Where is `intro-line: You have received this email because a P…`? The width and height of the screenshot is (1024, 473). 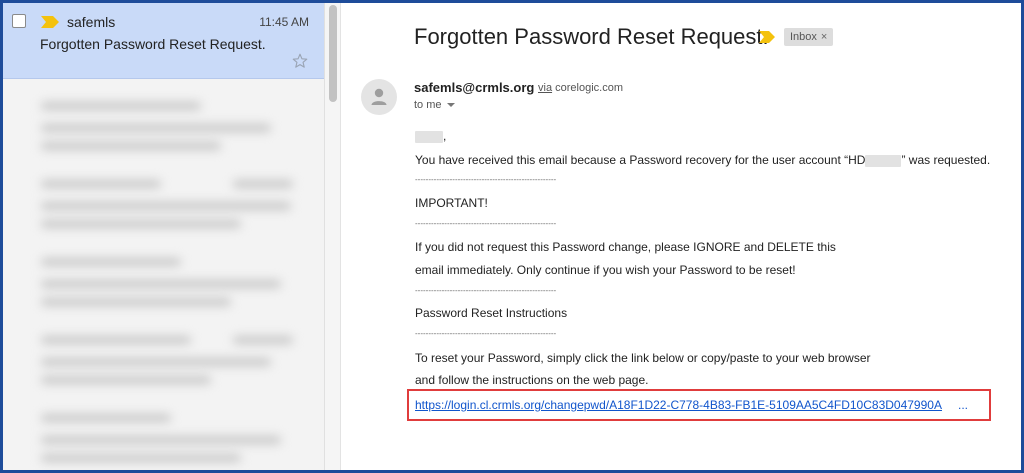
intro-line: You have received this email because a P… is located at coordinates (702, 160).